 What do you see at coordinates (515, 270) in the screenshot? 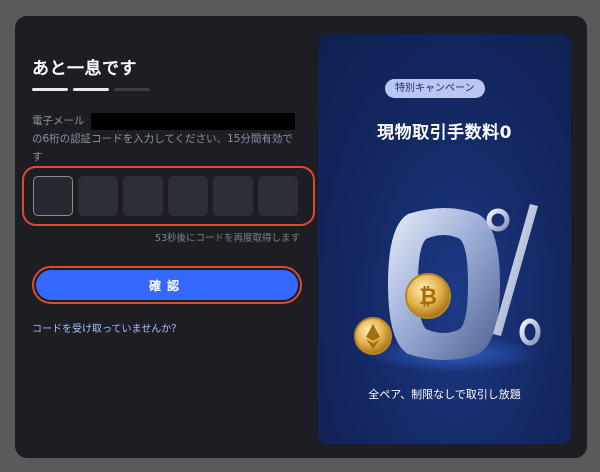
I see `percent-slash` at bounding box center [515, 270].